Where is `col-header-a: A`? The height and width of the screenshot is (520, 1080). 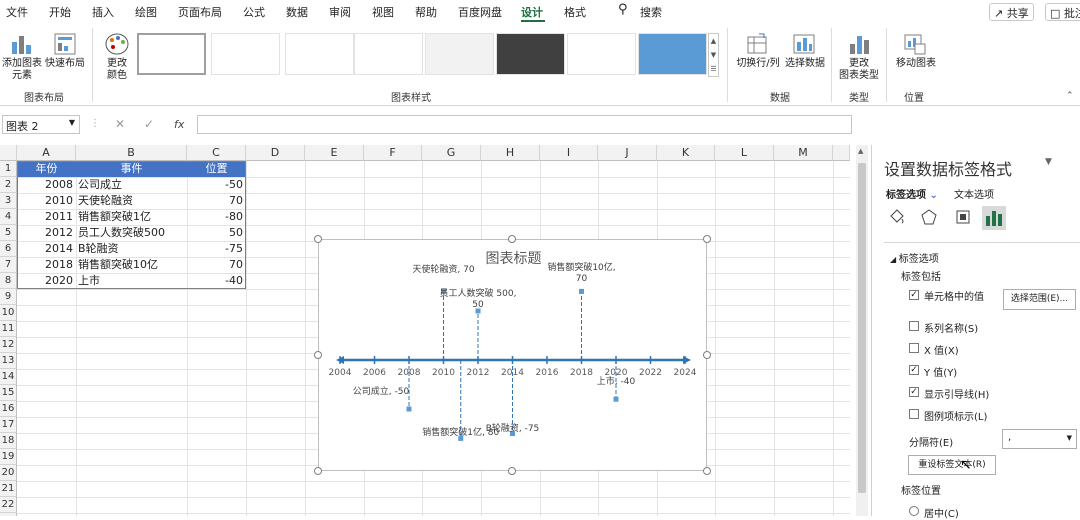
col-header-a: A is located at coordinates (46, 153).